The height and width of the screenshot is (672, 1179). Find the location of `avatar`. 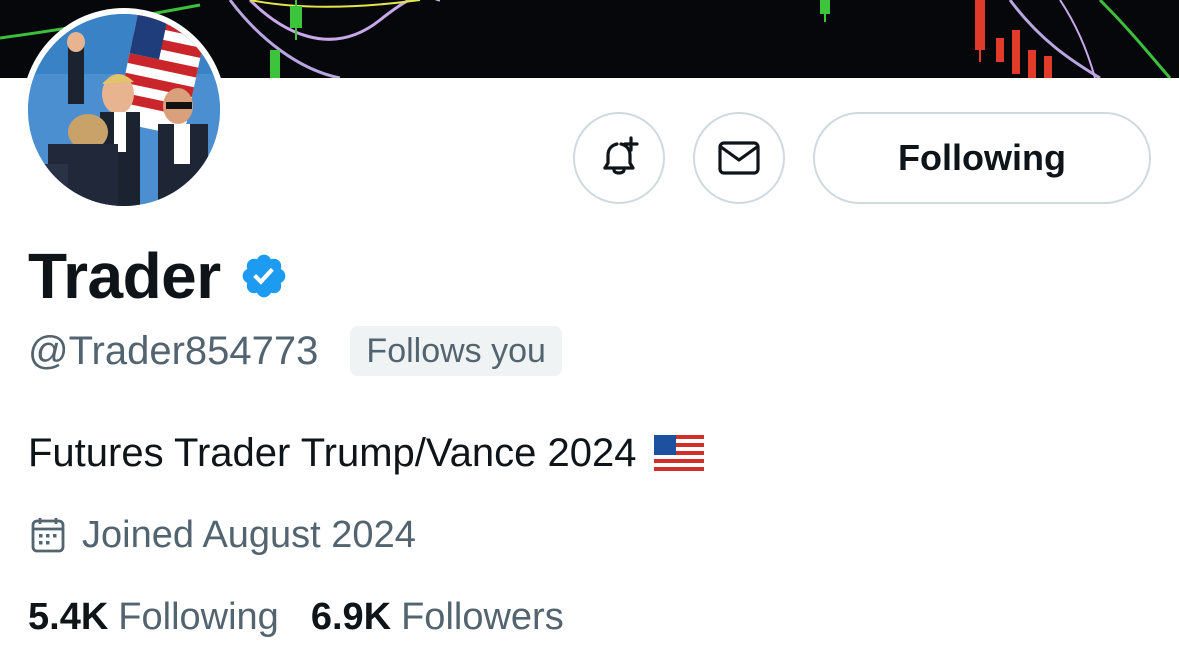

avatar is located at coordinates (124, 110).